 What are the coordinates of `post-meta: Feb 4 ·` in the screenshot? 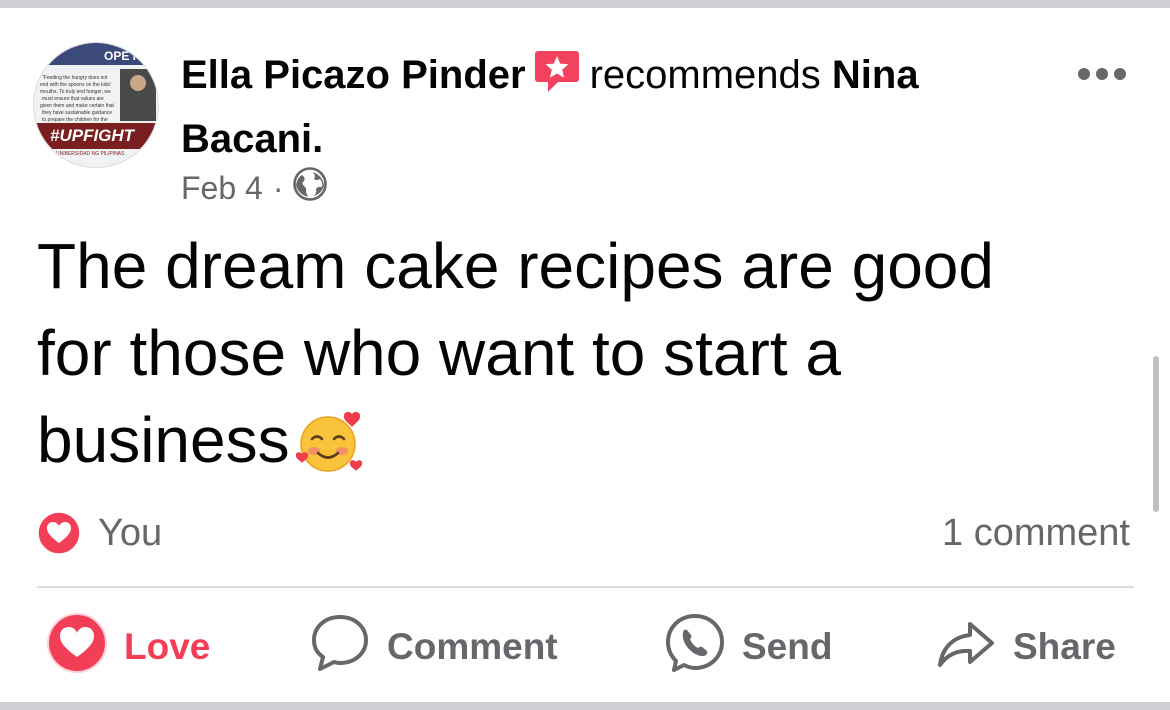 It's located at (254, 188).